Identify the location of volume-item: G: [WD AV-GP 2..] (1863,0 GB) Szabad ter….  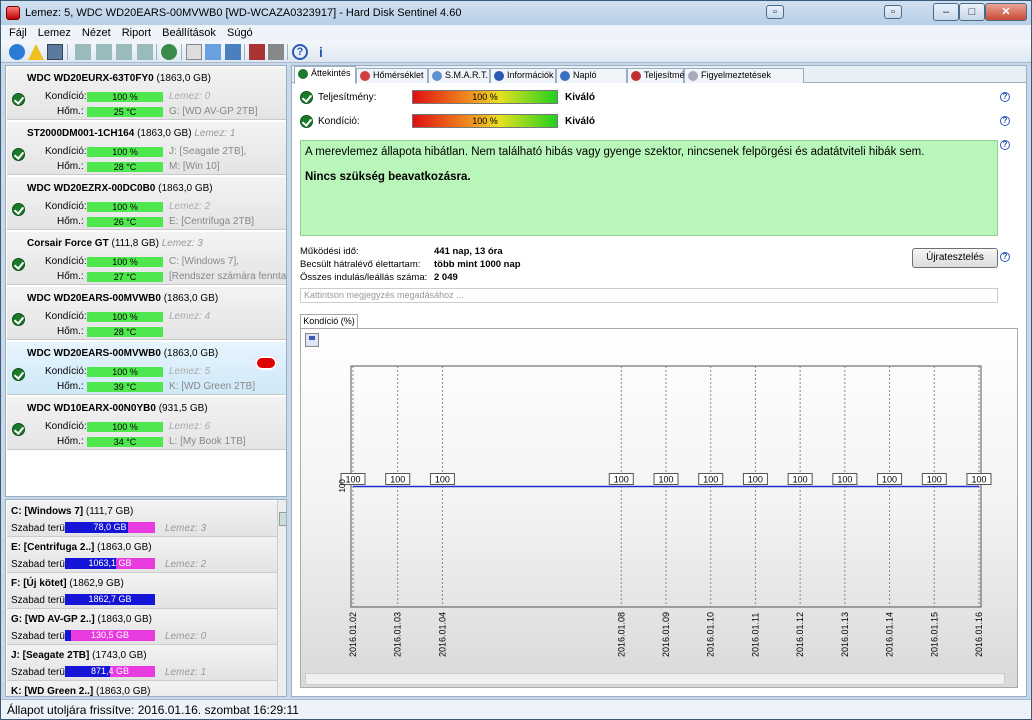
(142, 627).